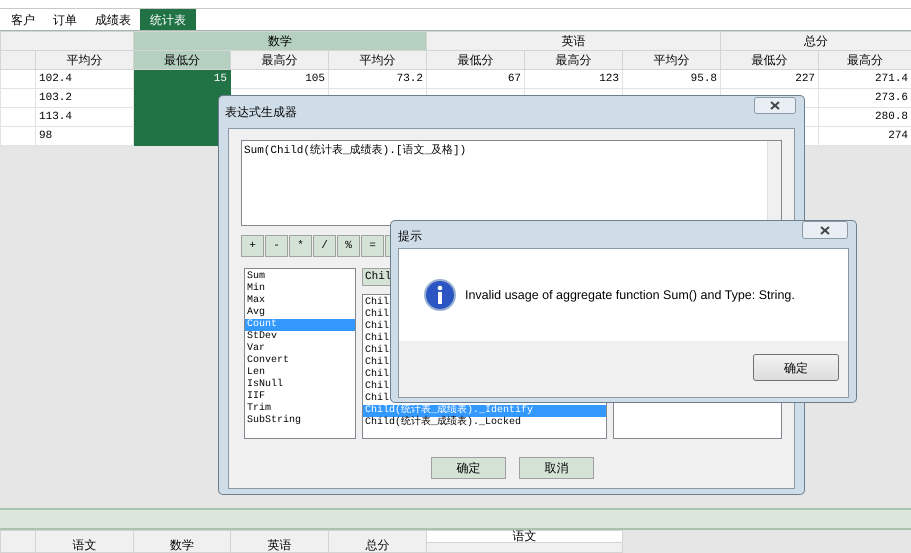  I want to click on table-cell: 95.8, so click(671, 79).